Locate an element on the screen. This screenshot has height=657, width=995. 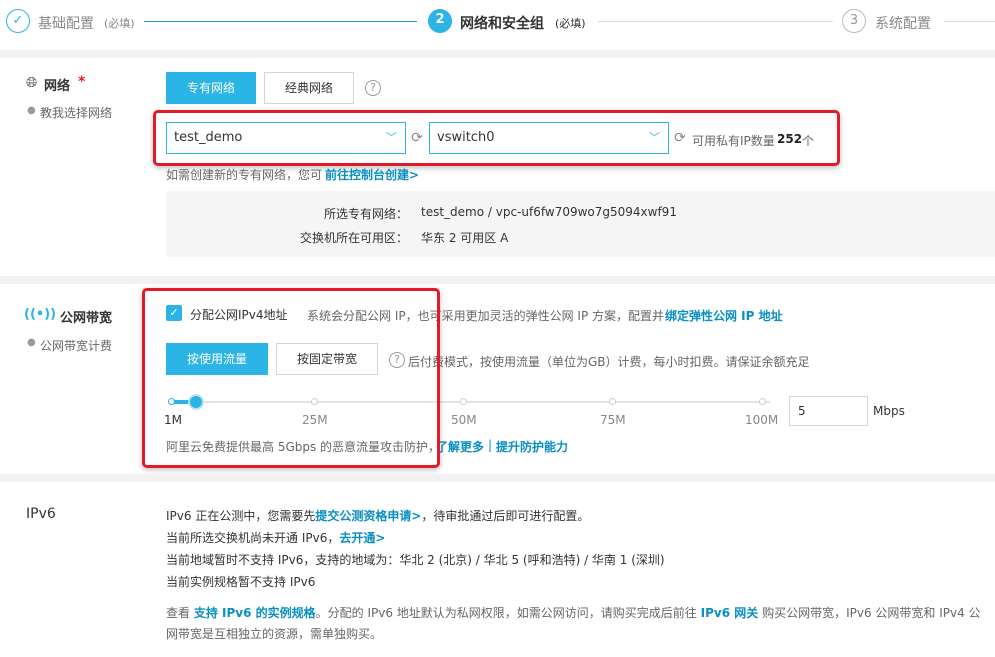
zone-label: 交换机所在可用区： is located at coordinates (353, 238).